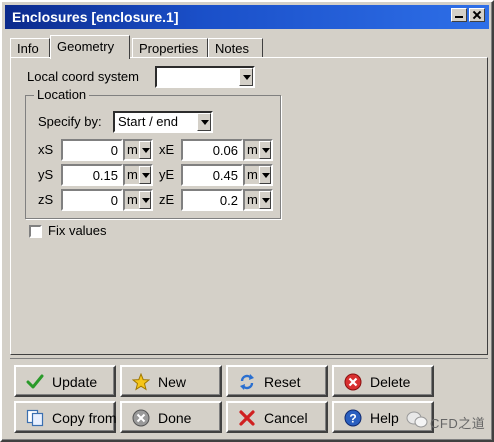 This screenshot has width=494, height=442. What do you see at coordinates (141, 382) in the screenshot?
I see `star-icon` at bounding box center [141, 382].